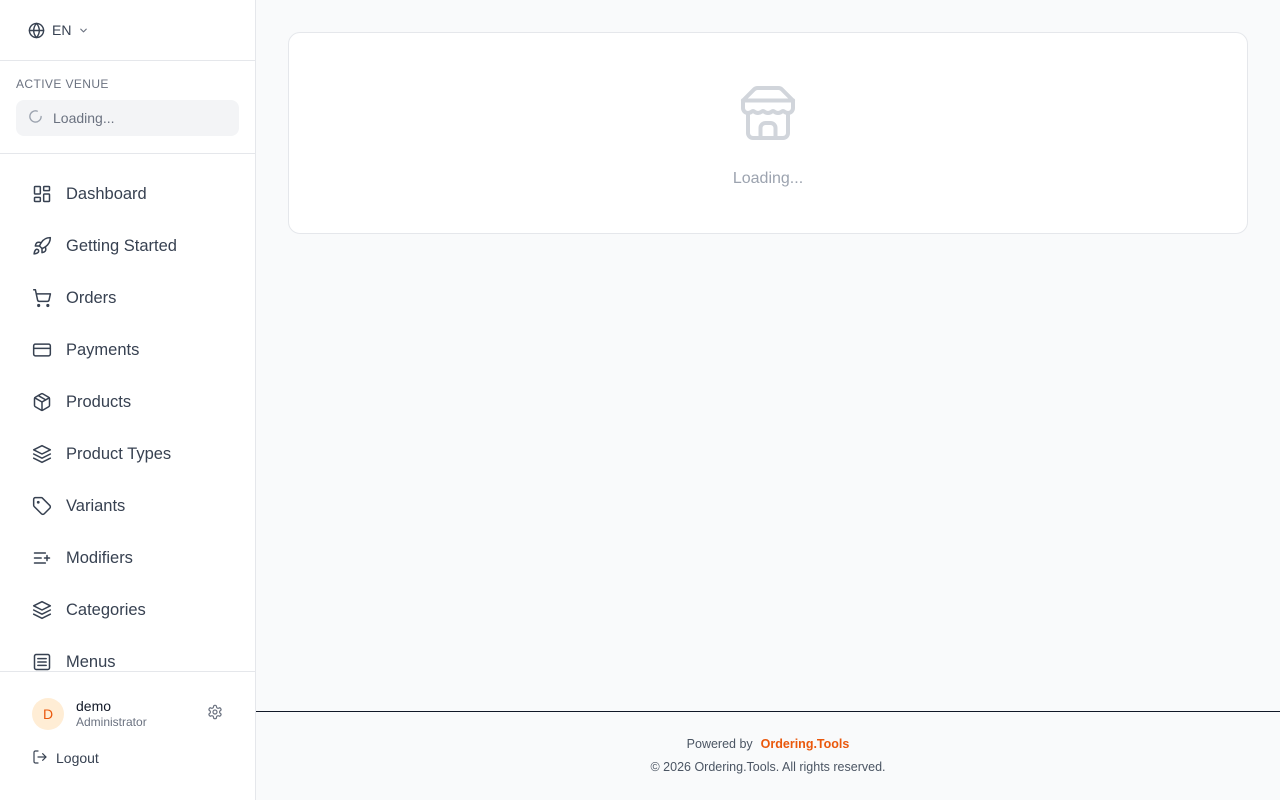 This screenshot has width=1280, height=800. What do you see at coordinates (127, 735) in the screenshot?
I see `user-panel: D demo Administrator Logout` at bounding box center [127, 735].